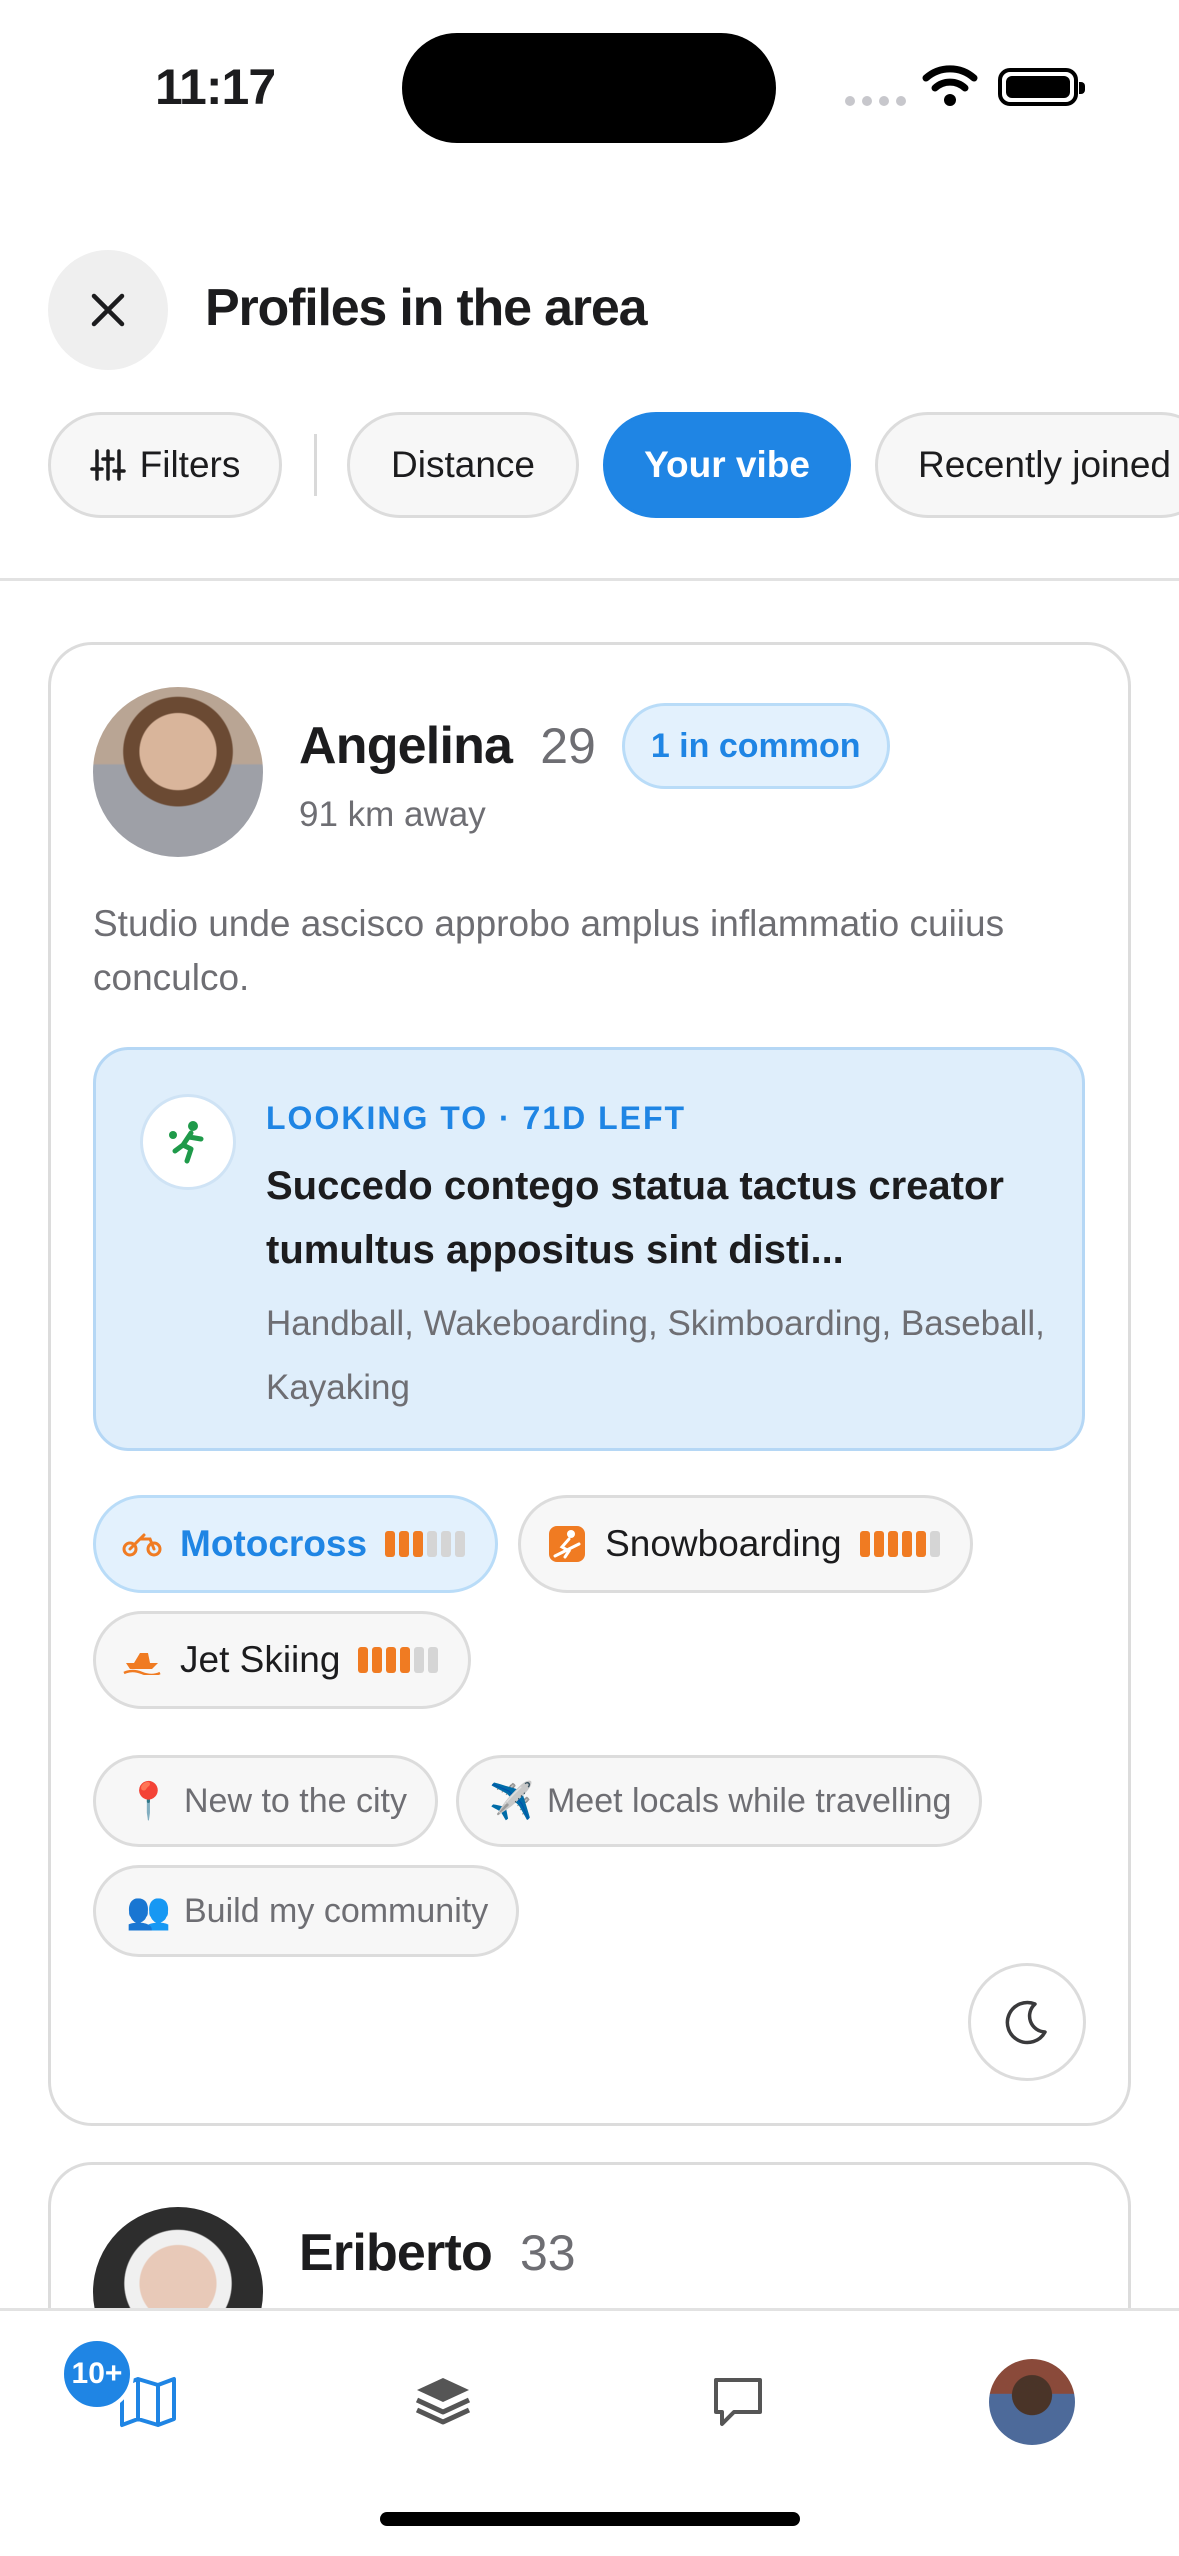 The image size is (1179, 2556). I want to click on profile-name: Angelina, so click(406, 746).